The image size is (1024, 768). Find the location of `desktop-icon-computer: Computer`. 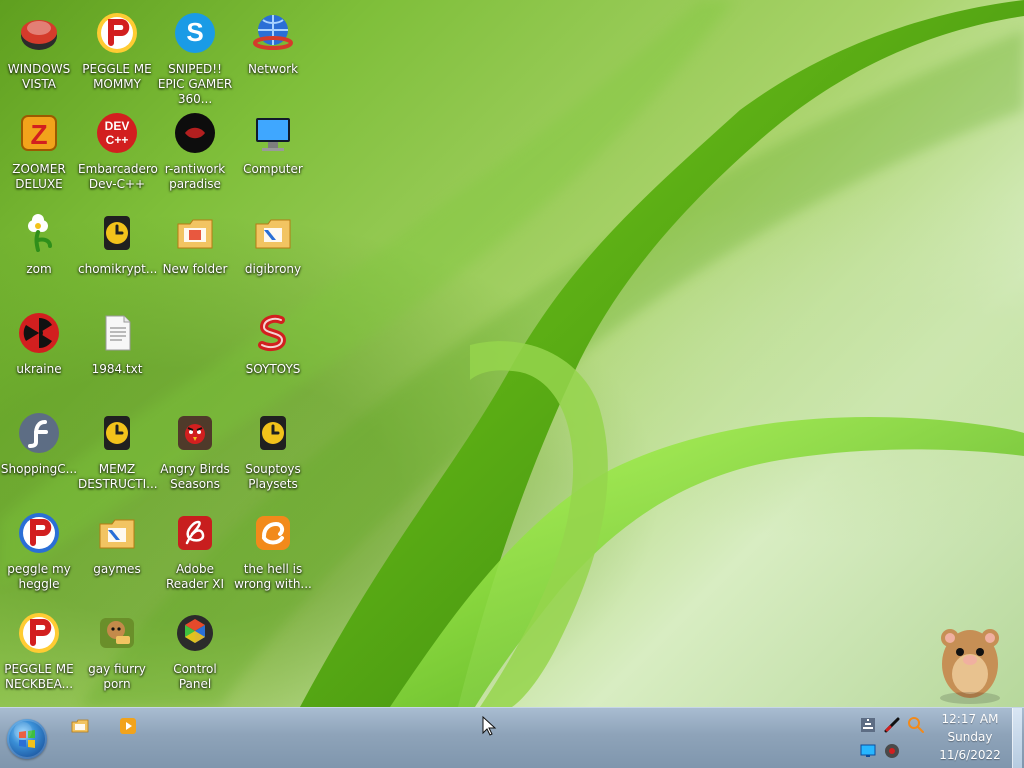

desktop-icon-computer: Computer is located at coordinates (273, 149).